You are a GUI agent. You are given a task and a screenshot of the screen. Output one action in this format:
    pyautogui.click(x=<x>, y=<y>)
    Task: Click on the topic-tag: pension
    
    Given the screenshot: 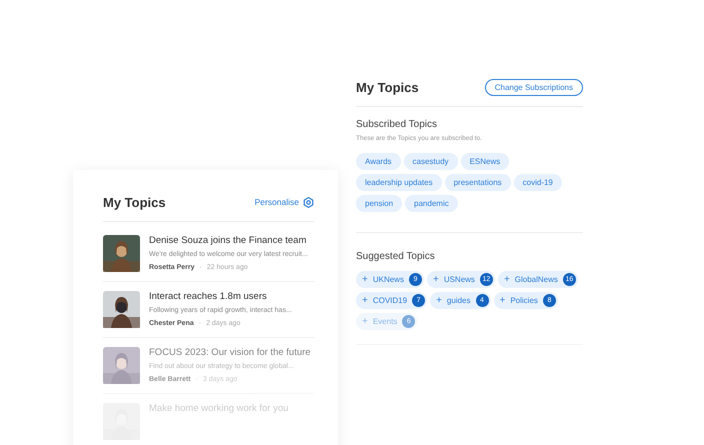 What is the action you would take?
    pyautogui.click(x=379, y=203)
    